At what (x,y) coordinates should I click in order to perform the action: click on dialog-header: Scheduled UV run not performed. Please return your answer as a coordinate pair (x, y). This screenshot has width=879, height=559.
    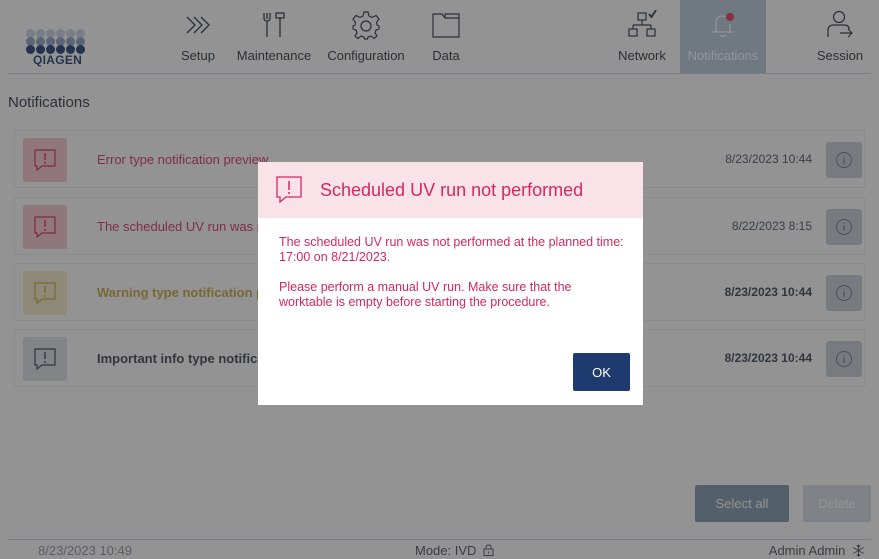
    Looking at the image, I should click on (450, 190).